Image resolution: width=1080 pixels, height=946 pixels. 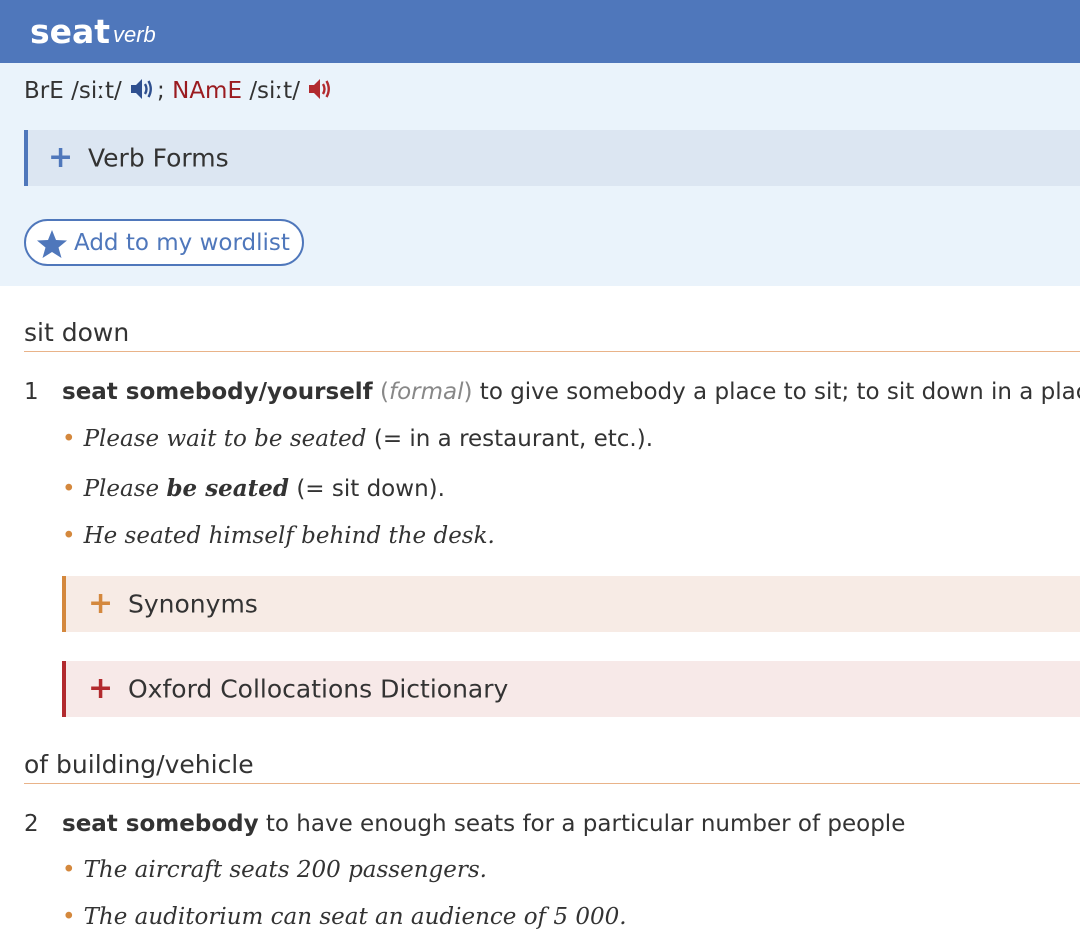 I want to click on verb-forms-toggle: + Verb Forms, so click(x=552, y=158).